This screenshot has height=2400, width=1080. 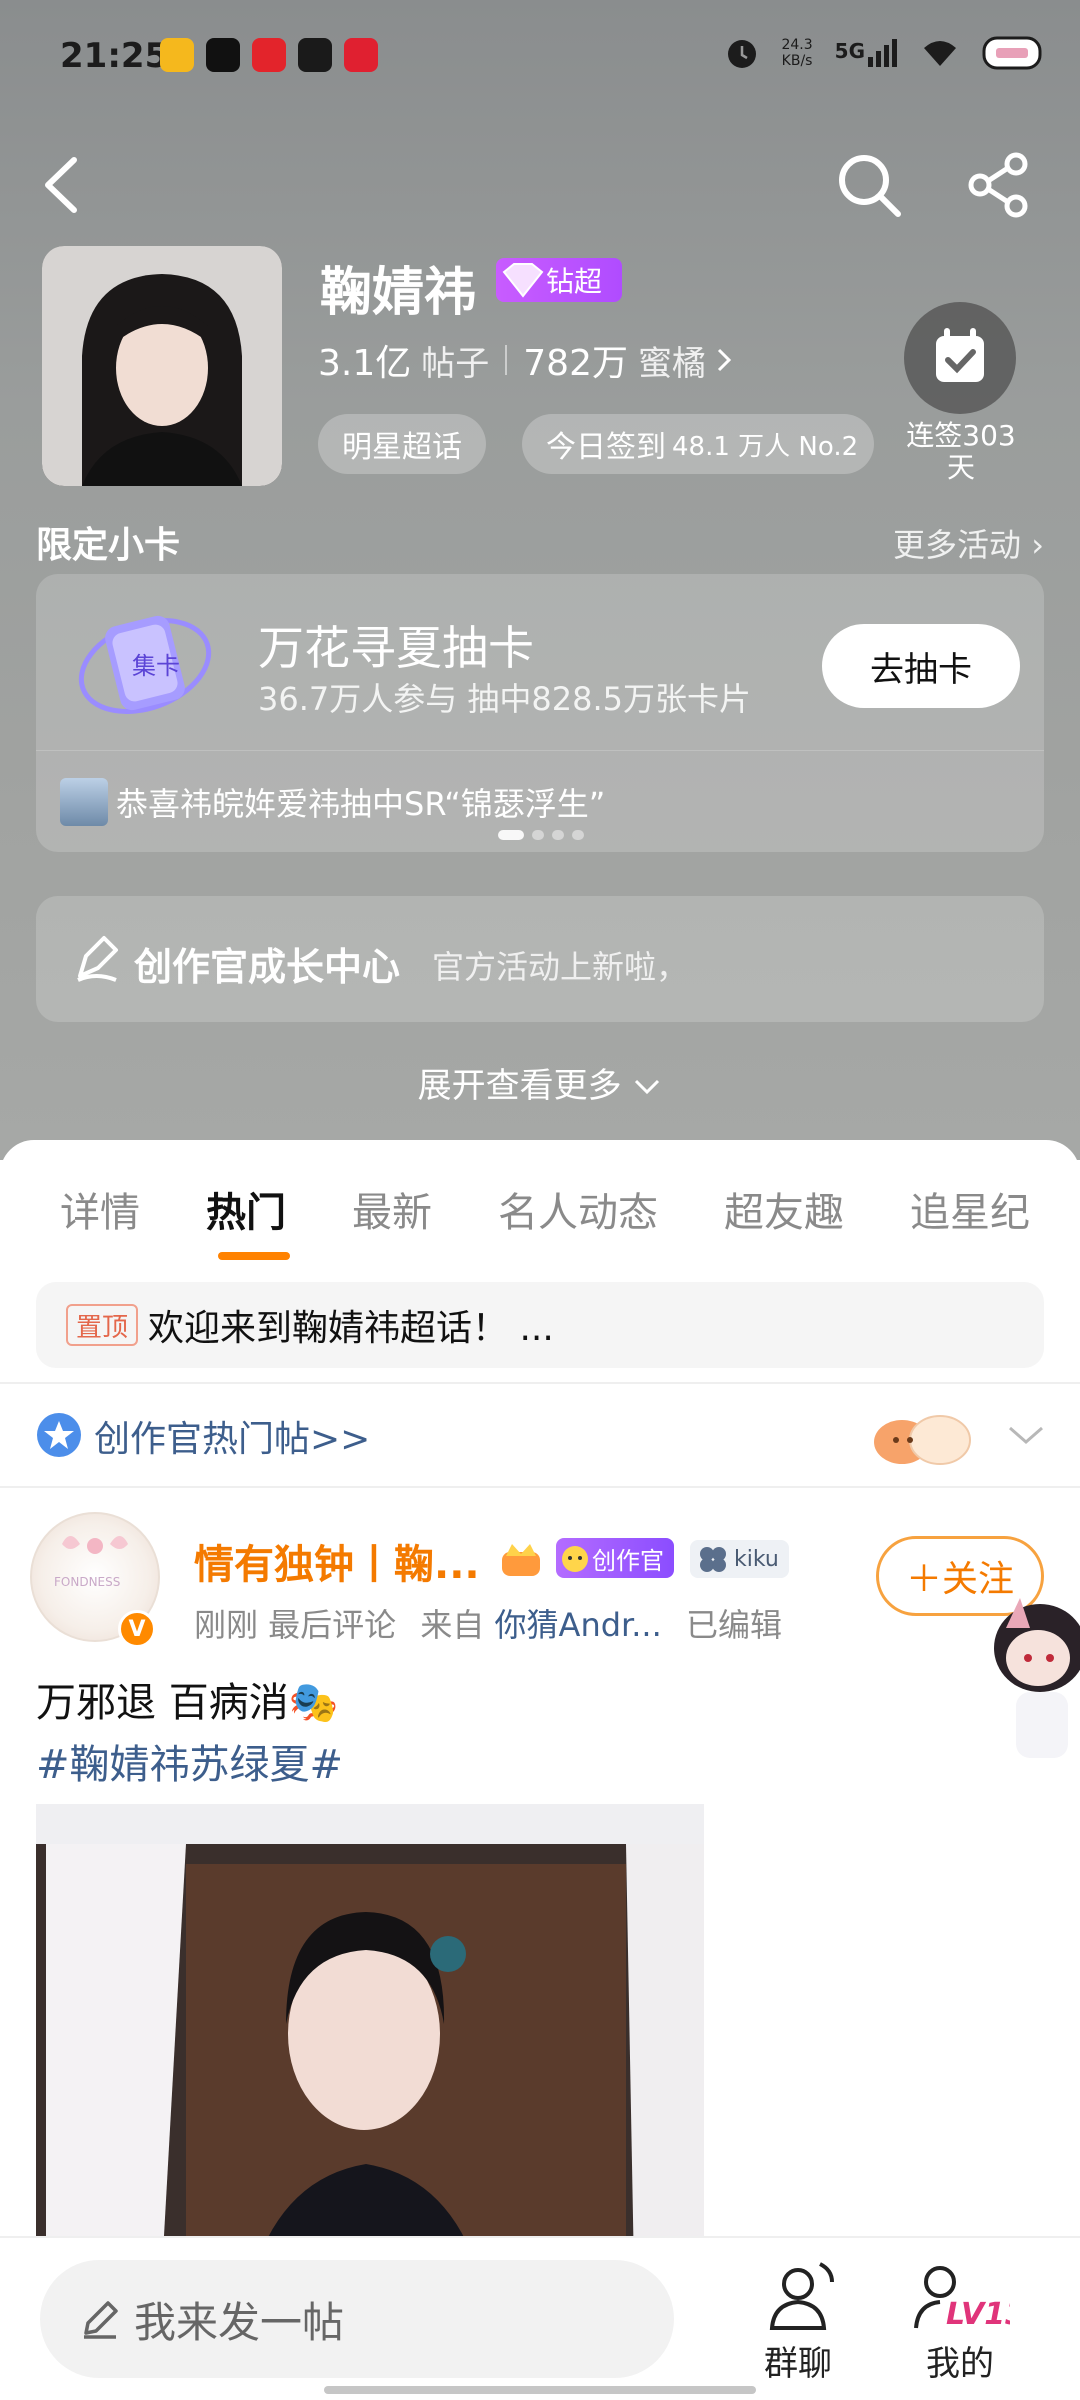 I want to click on growth-title: 创作官成长中心, so click(x=267, y=967).